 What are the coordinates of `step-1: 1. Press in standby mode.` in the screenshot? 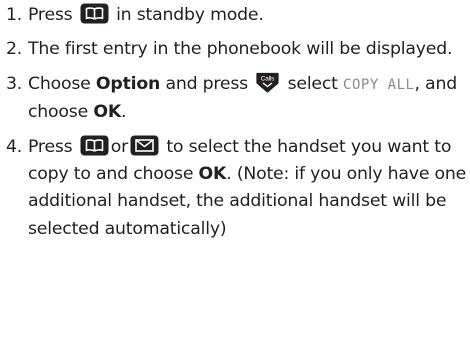 It's located at (237, 15).